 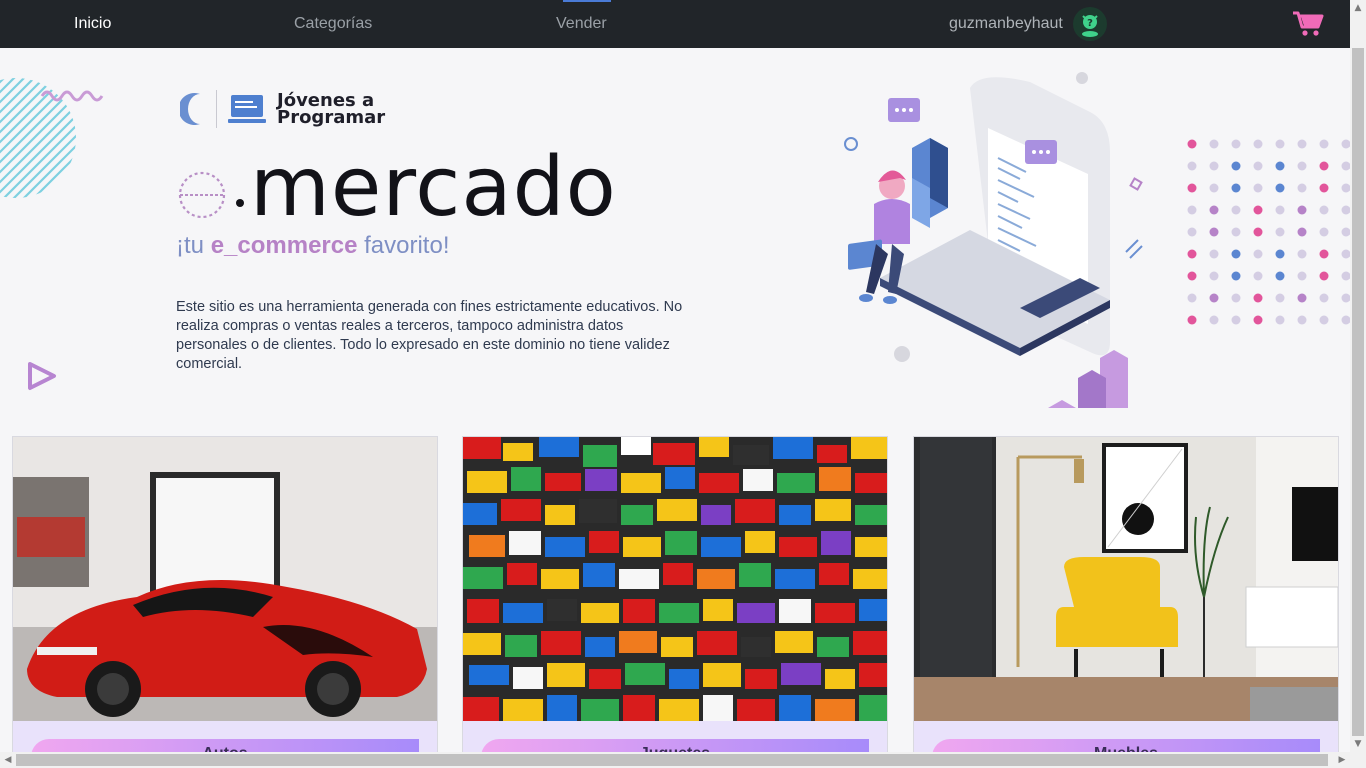 What do you see at coordinates (92, 24) in the screenshot?
I see `nav-link-inicio: Inicio` at bounding box center [92, 24].